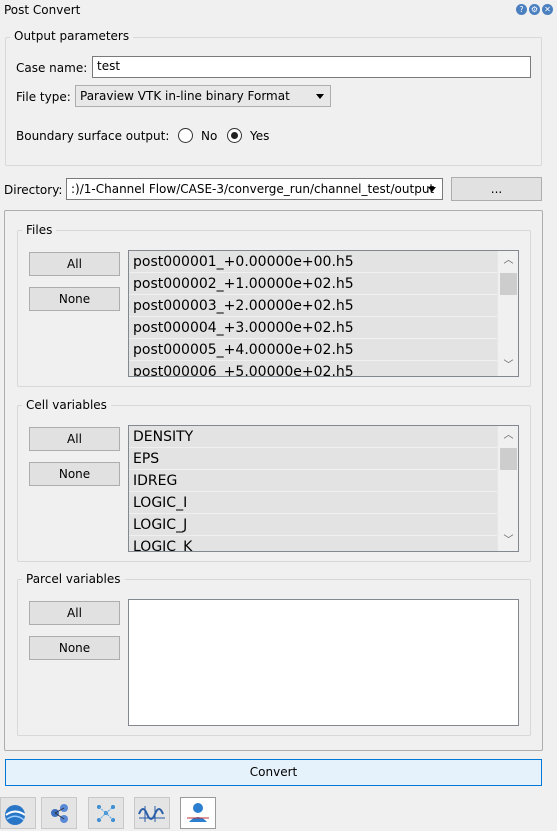 The image size is (557, 831). I want to click on network-icon, so click(106, 813).